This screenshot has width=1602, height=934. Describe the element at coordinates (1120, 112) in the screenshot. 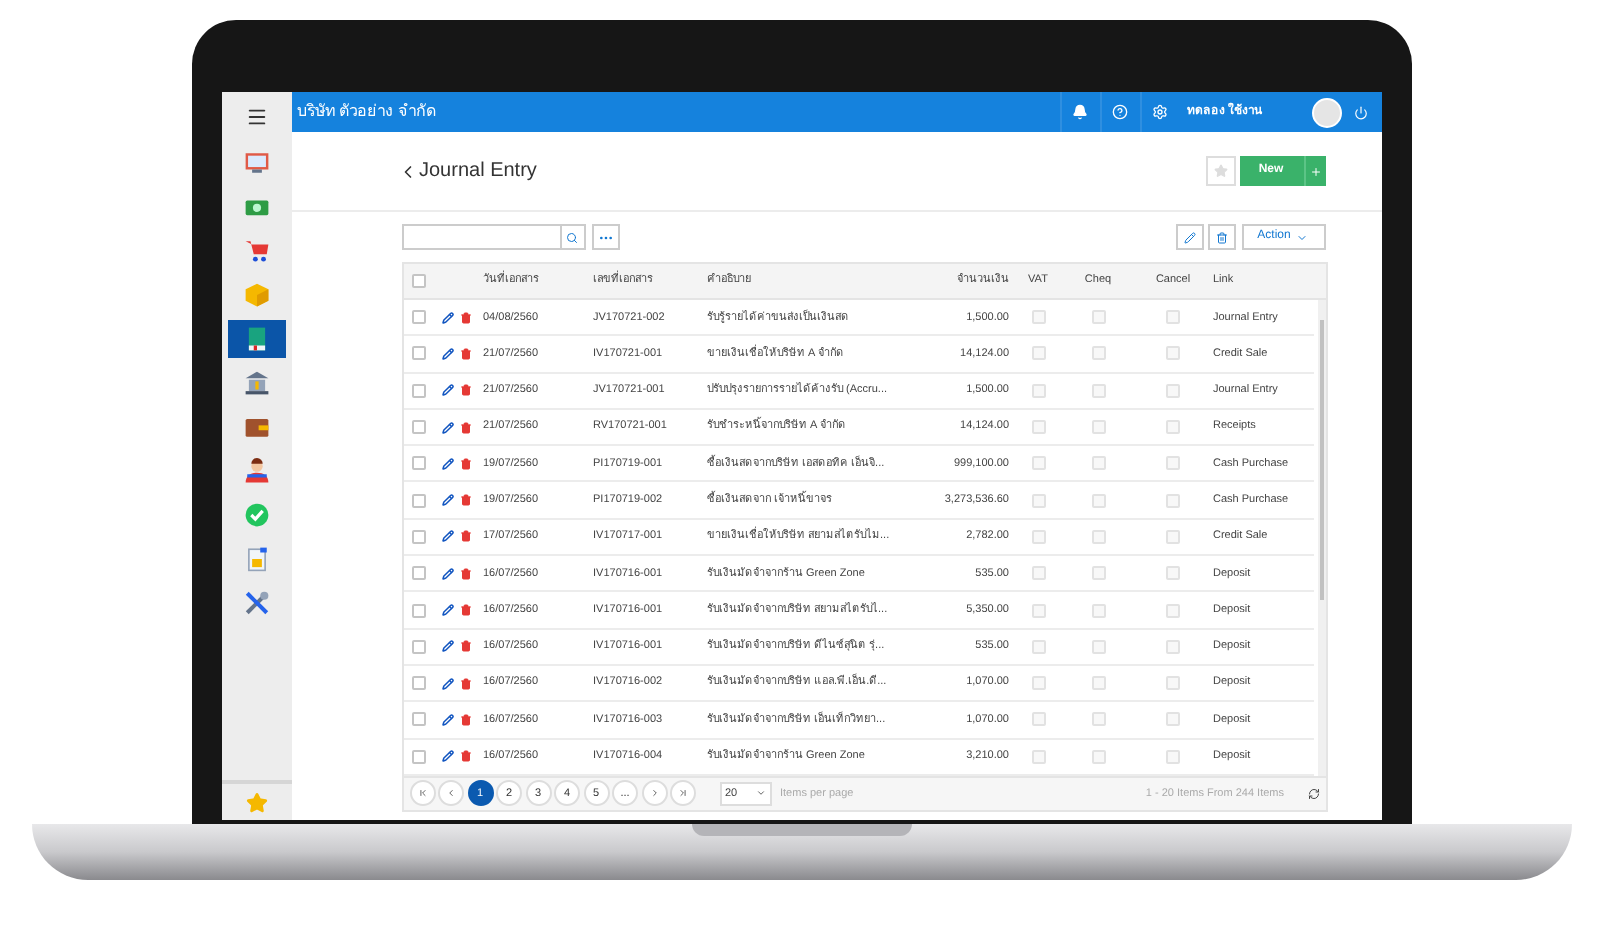

I see `help-icon` at that location.